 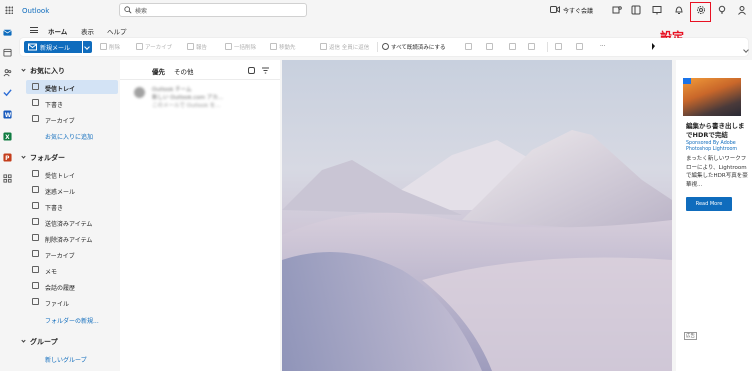 What do you see at coordinates (87, 31) in the screenshot?
I see `tab-view: 表示` at bounding box center [87, 31].